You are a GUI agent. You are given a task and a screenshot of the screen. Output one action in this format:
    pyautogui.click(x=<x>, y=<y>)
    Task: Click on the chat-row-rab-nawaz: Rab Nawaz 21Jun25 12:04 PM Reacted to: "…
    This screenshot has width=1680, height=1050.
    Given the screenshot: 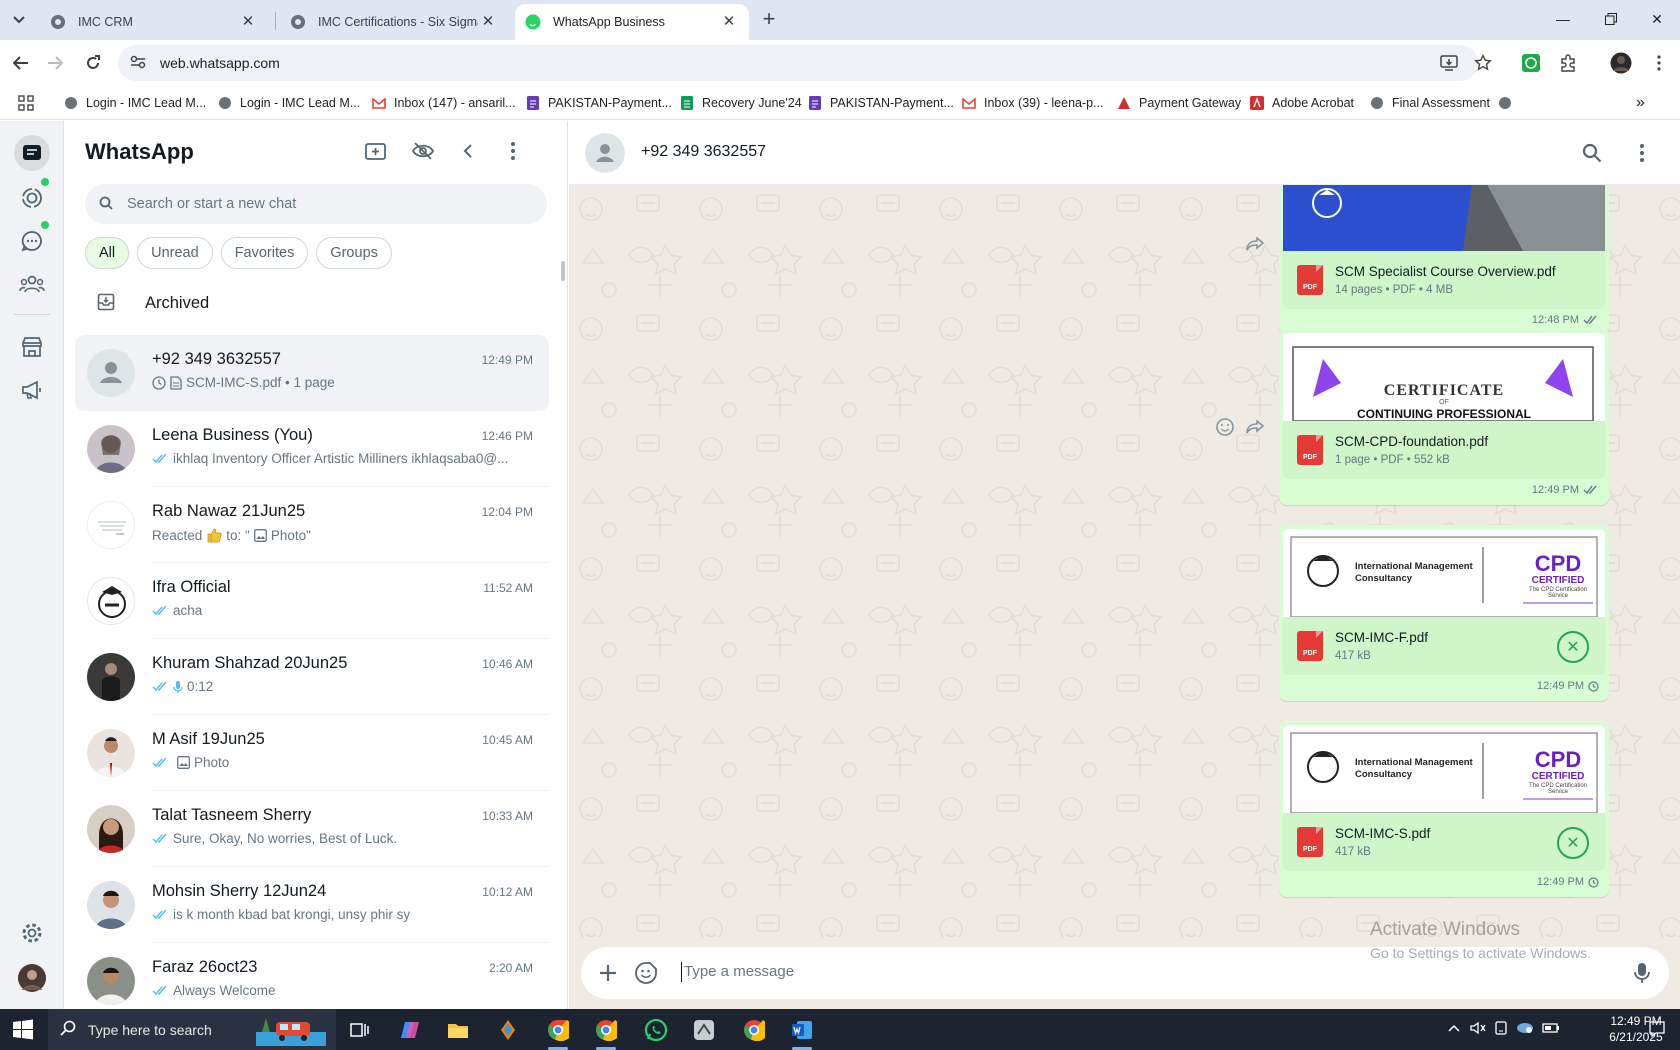 What is the action you would take?
    pyautogui.click(x=312, y=525)
    